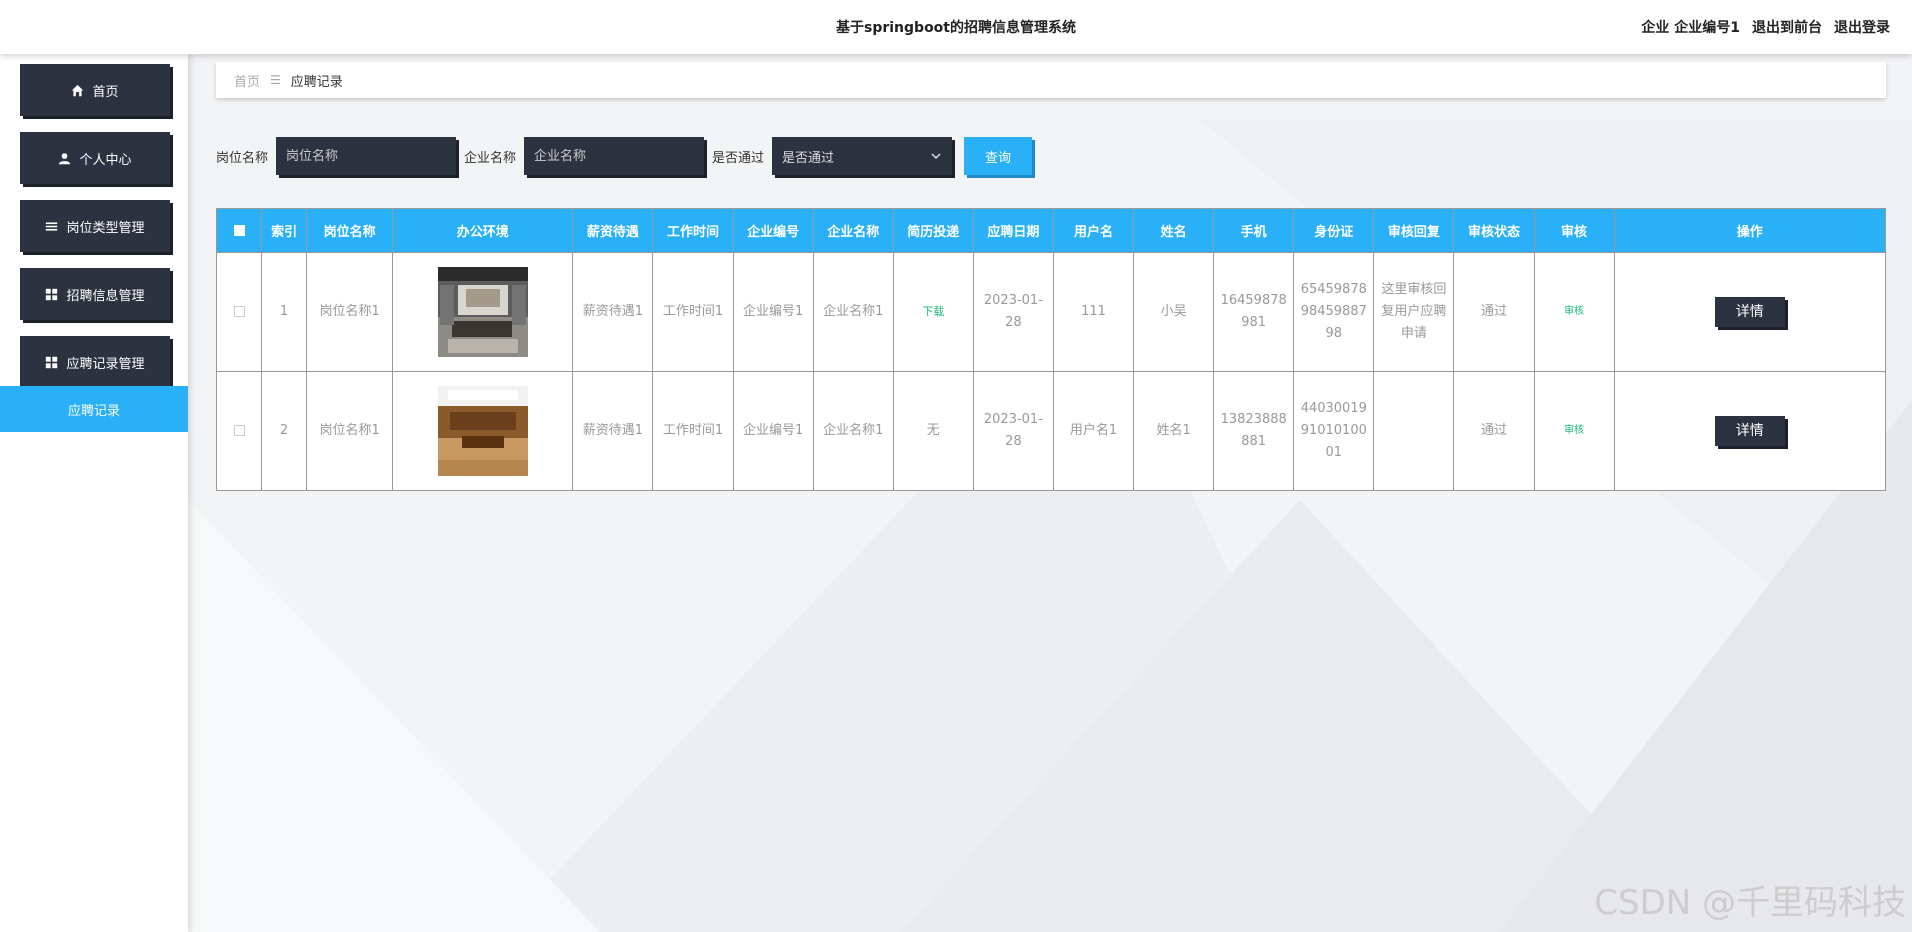 The width and height of the screenshot is (1912, 932). I want to click on pass-select: 是否通过, so click(862, 156).